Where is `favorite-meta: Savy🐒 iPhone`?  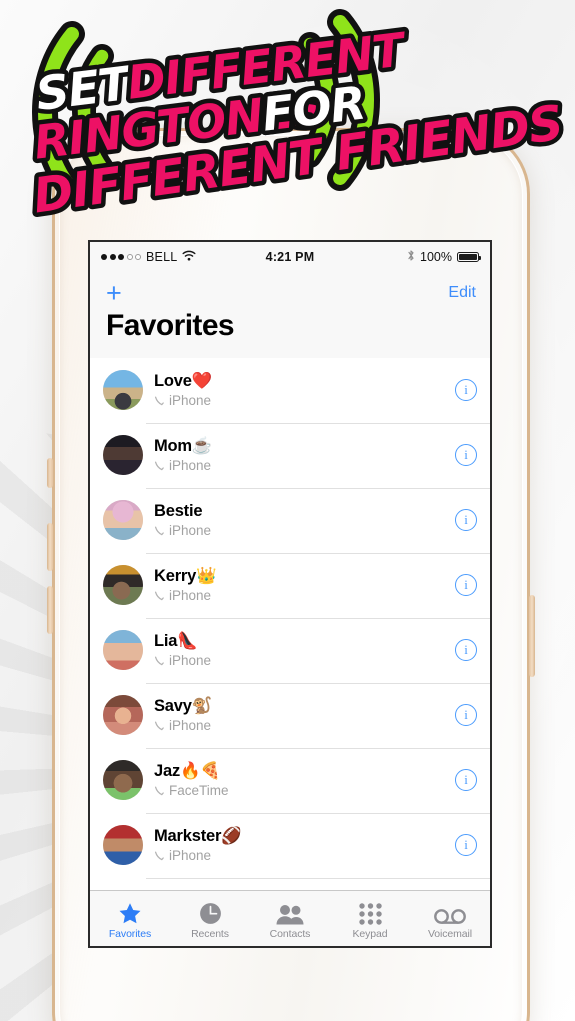
favorite-meta: Savy🐒 iPhone is located at coordinates (300, 715).